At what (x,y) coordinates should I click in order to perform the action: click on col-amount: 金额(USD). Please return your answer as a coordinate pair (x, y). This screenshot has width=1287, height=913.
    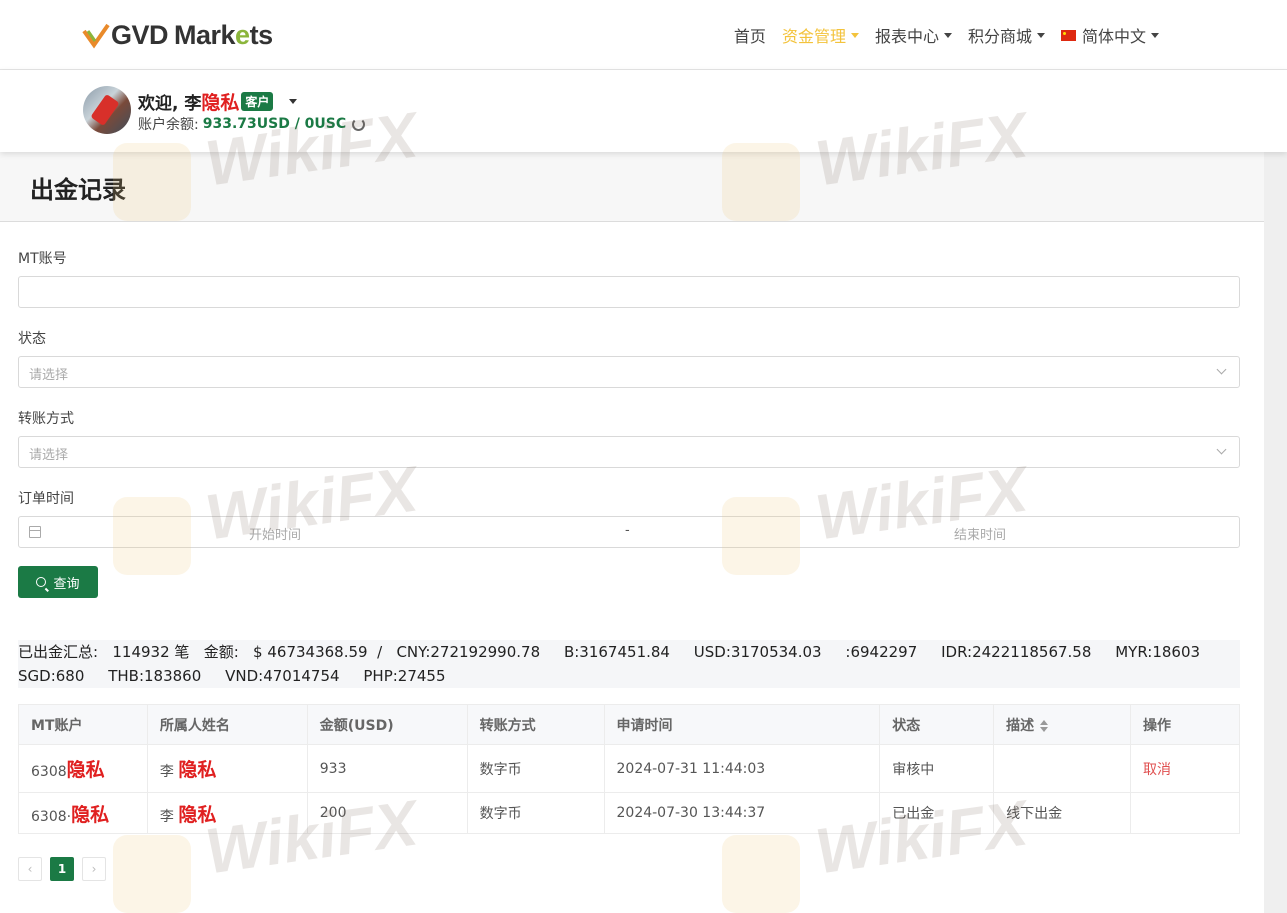
    Looking at the image, I should click on (387, 724).